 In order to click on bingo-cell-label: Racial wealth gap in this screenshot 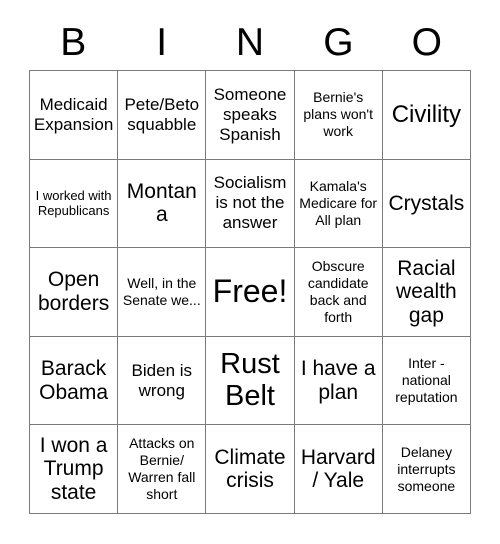, I will do `click(426, 291)`.